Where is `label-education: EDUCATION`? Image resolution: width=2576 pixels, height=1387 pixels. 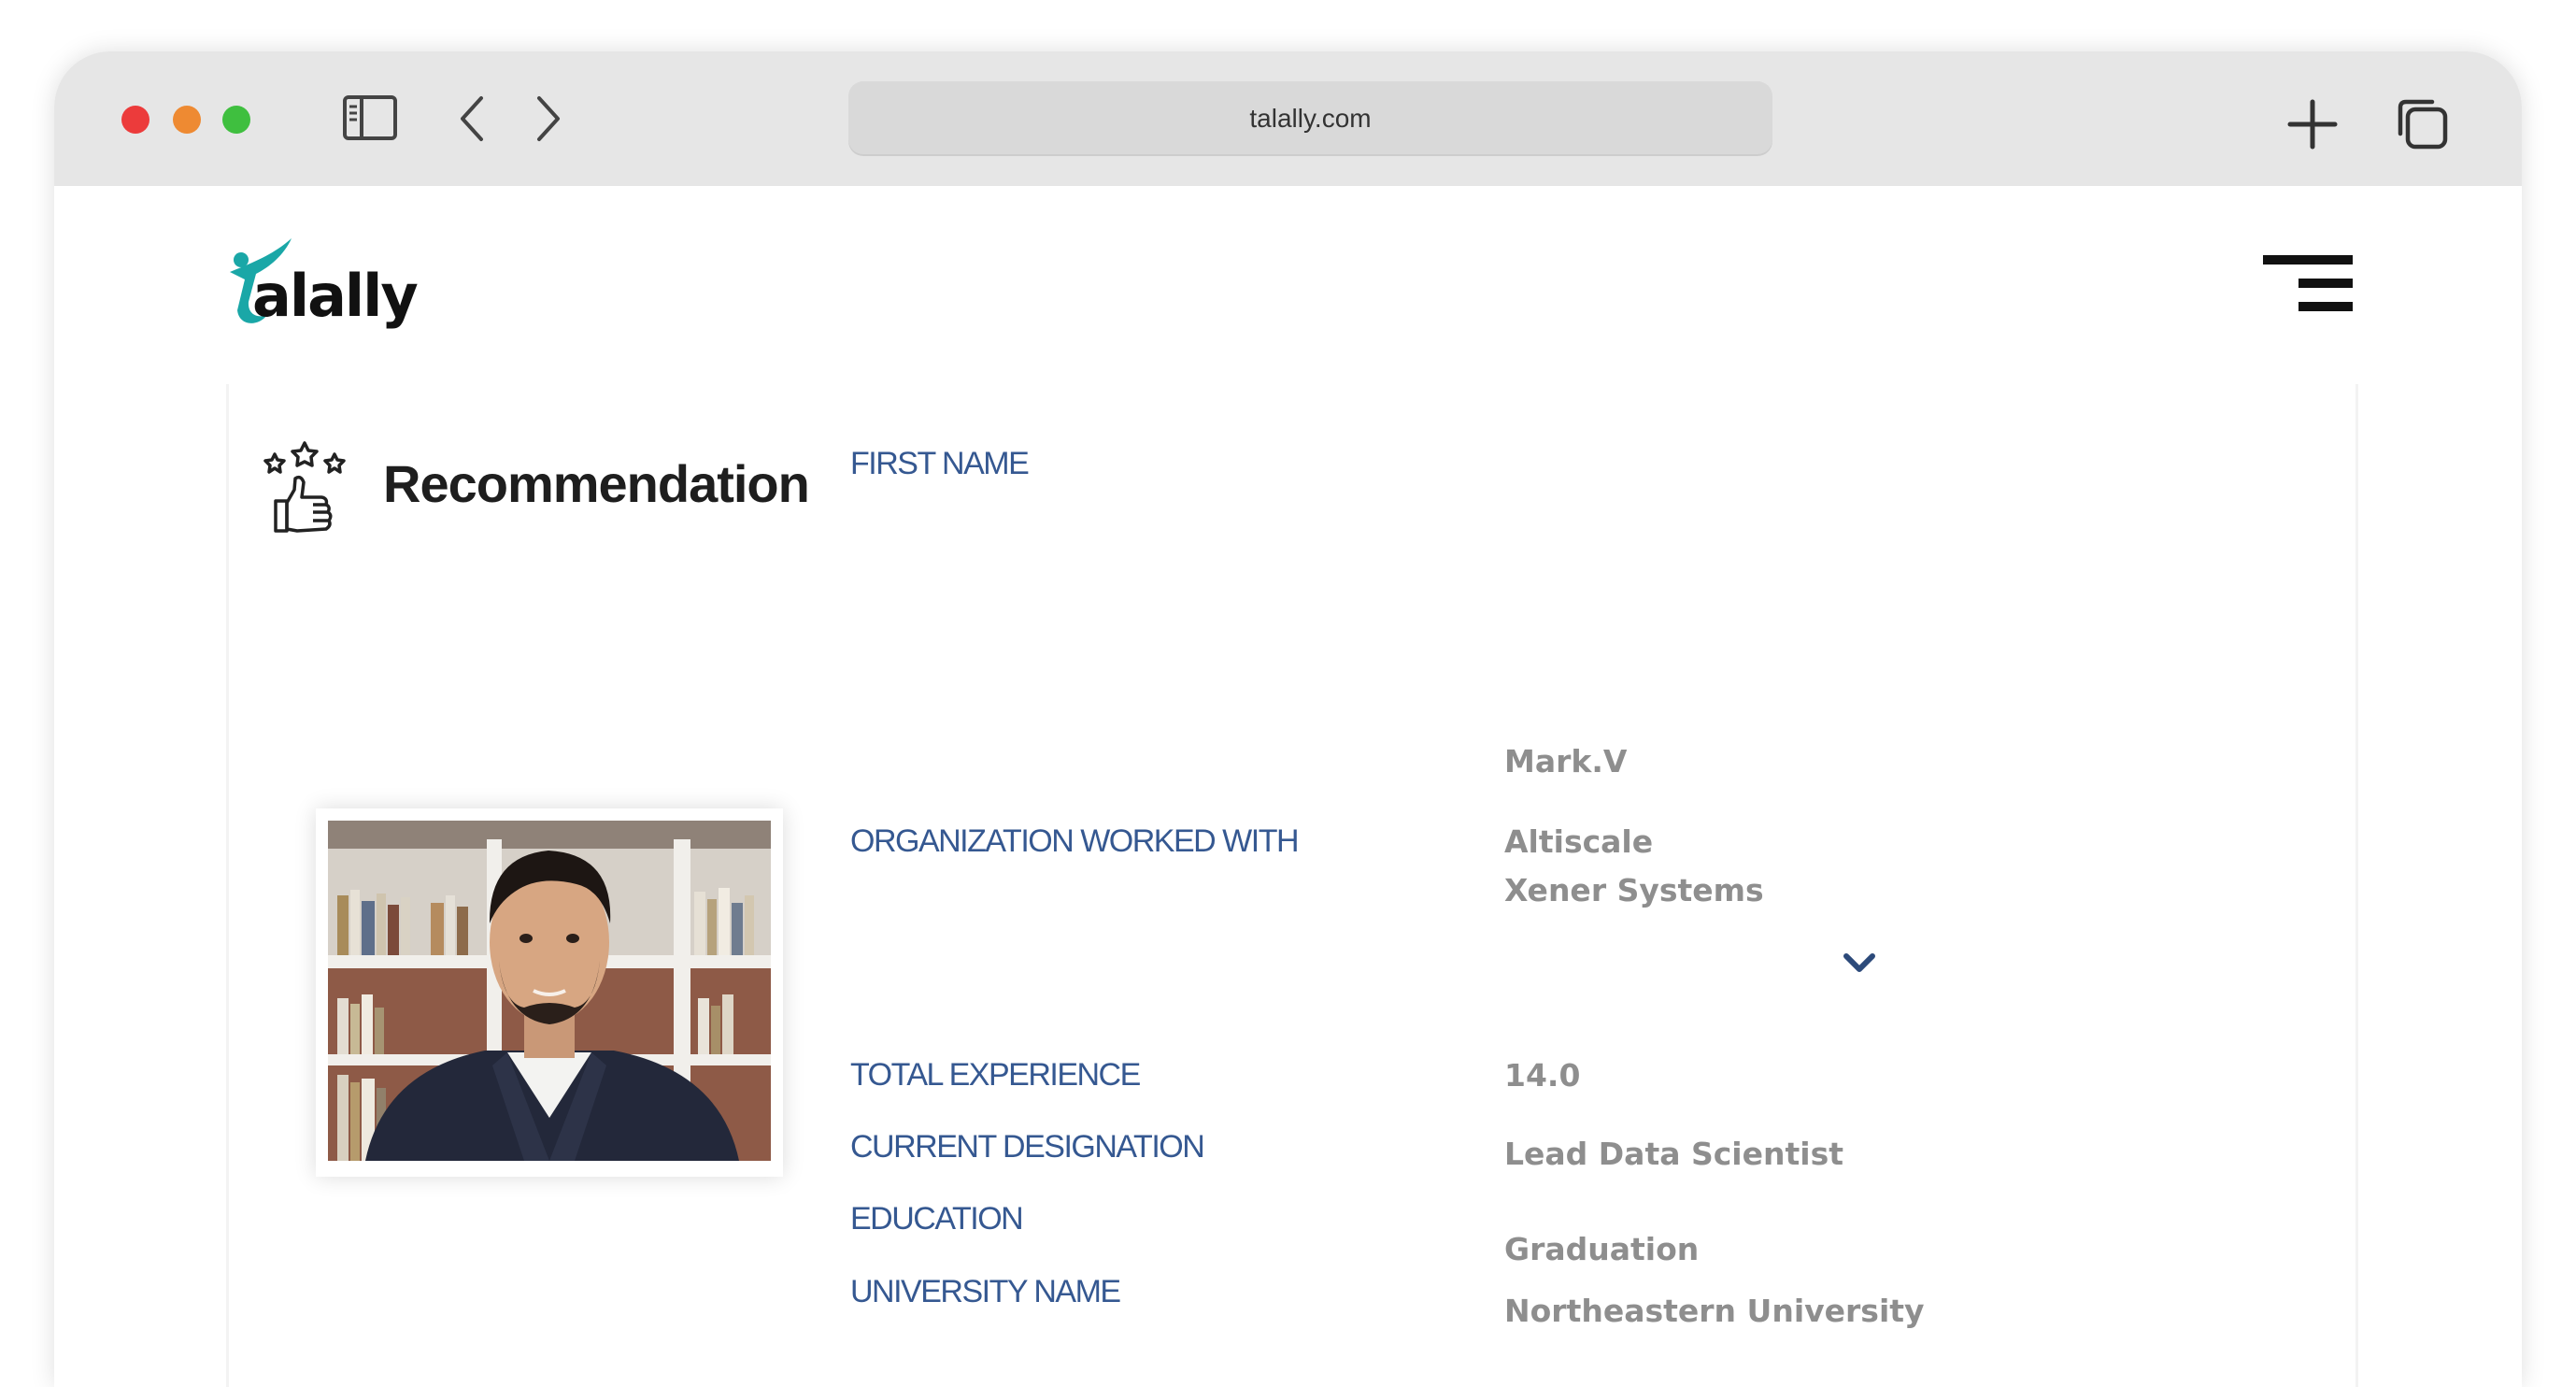 label-education: EDUCATION is located at coordinates (937, 1219).